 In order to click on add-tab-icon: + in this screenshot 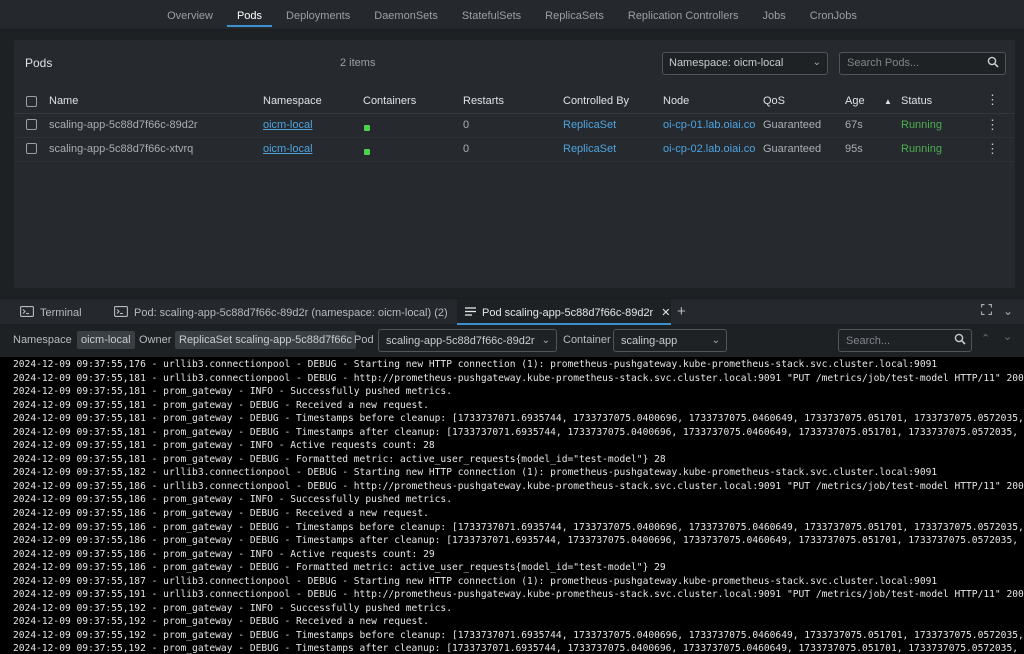, I will do `click(681, 311)`.